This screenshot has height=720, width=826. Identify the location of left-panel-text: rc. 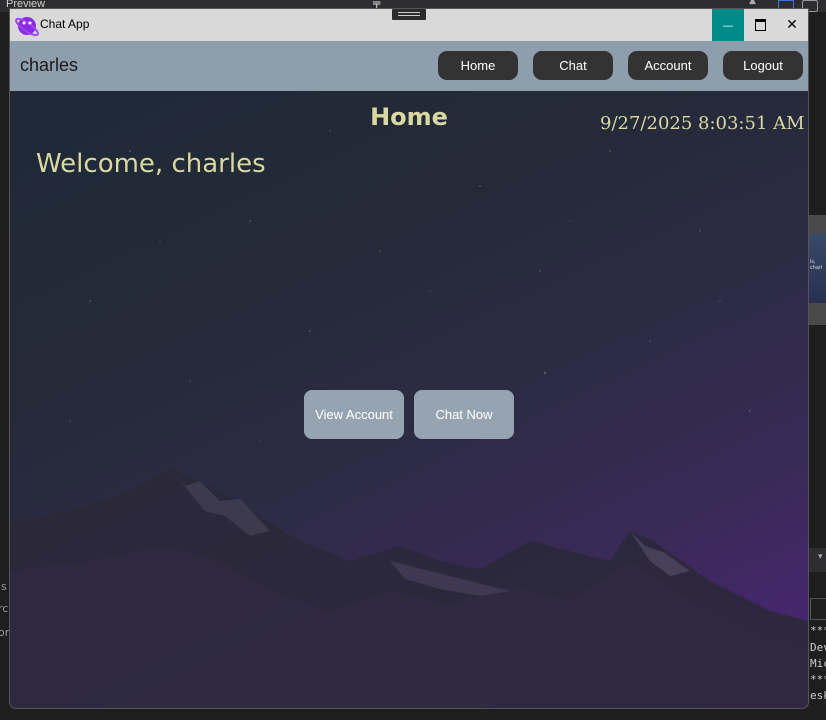
(4, 608).